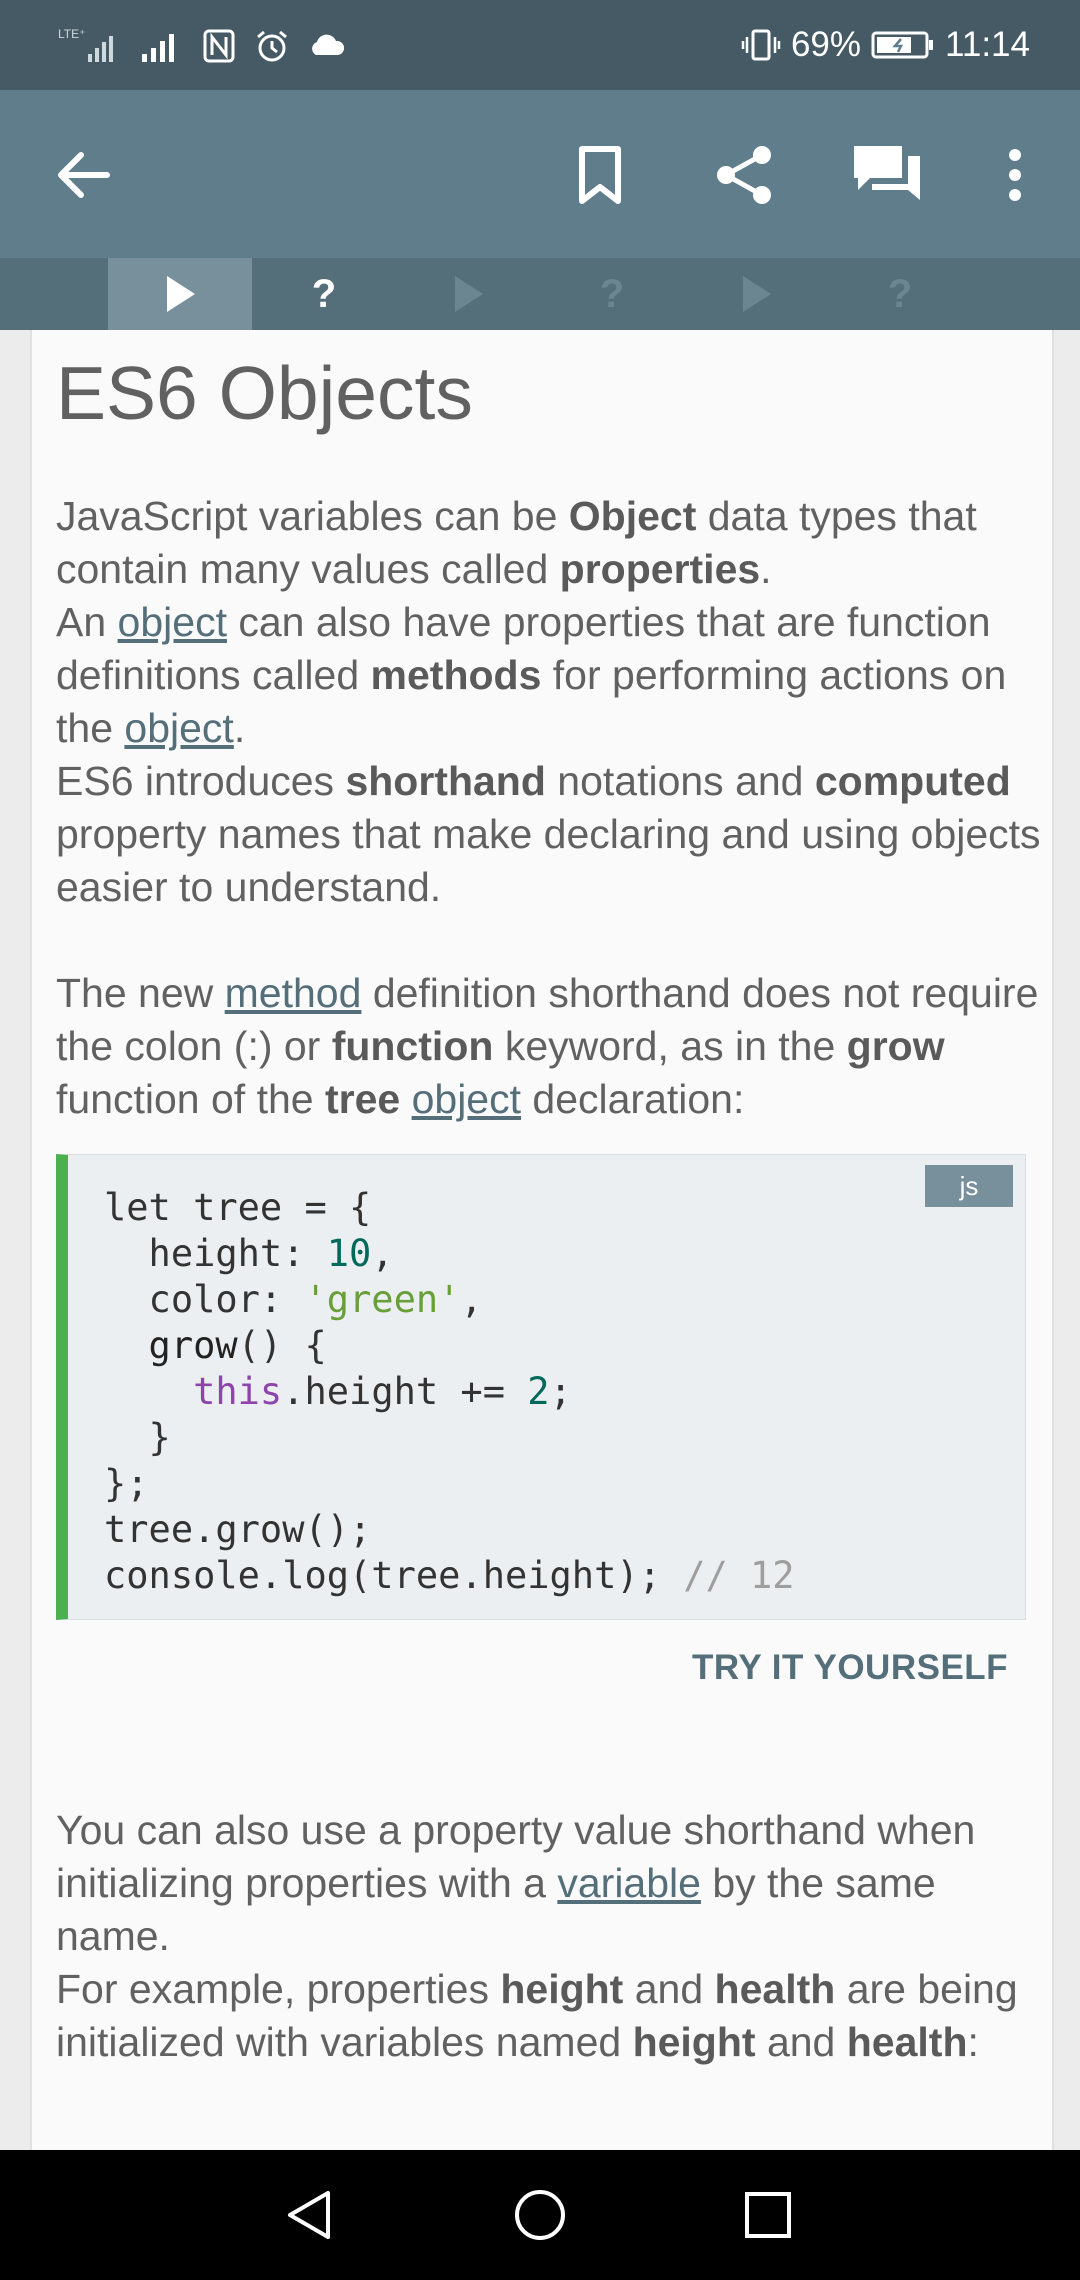 The height and width of the screenshot is (2280, 1080). Describe the element at coordinates (137, 1437) in the screenshot. I see `code-line: }` at that location.